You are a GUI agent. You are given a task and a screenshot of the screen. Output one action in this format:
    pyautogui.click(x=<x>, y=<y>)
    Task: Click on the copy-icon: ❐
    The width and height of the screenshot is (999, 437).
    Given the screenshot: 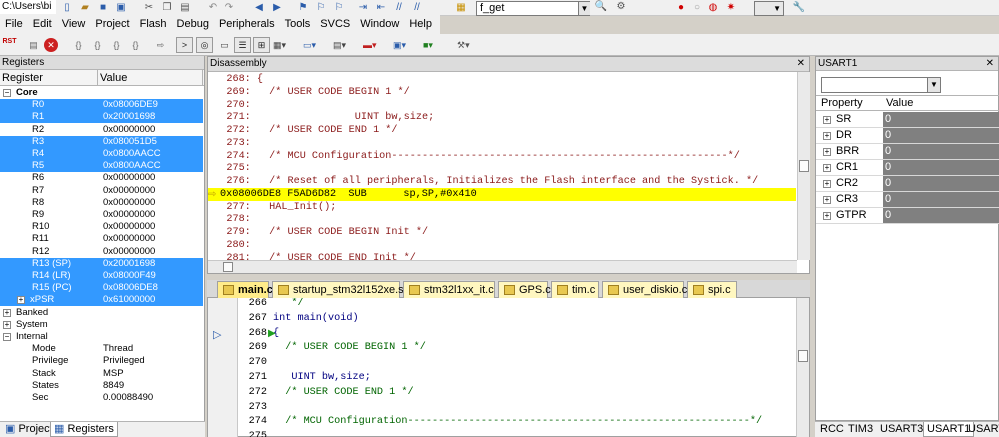 What is the action you would take?
    pyautogui.click(x=167, y=8)
    